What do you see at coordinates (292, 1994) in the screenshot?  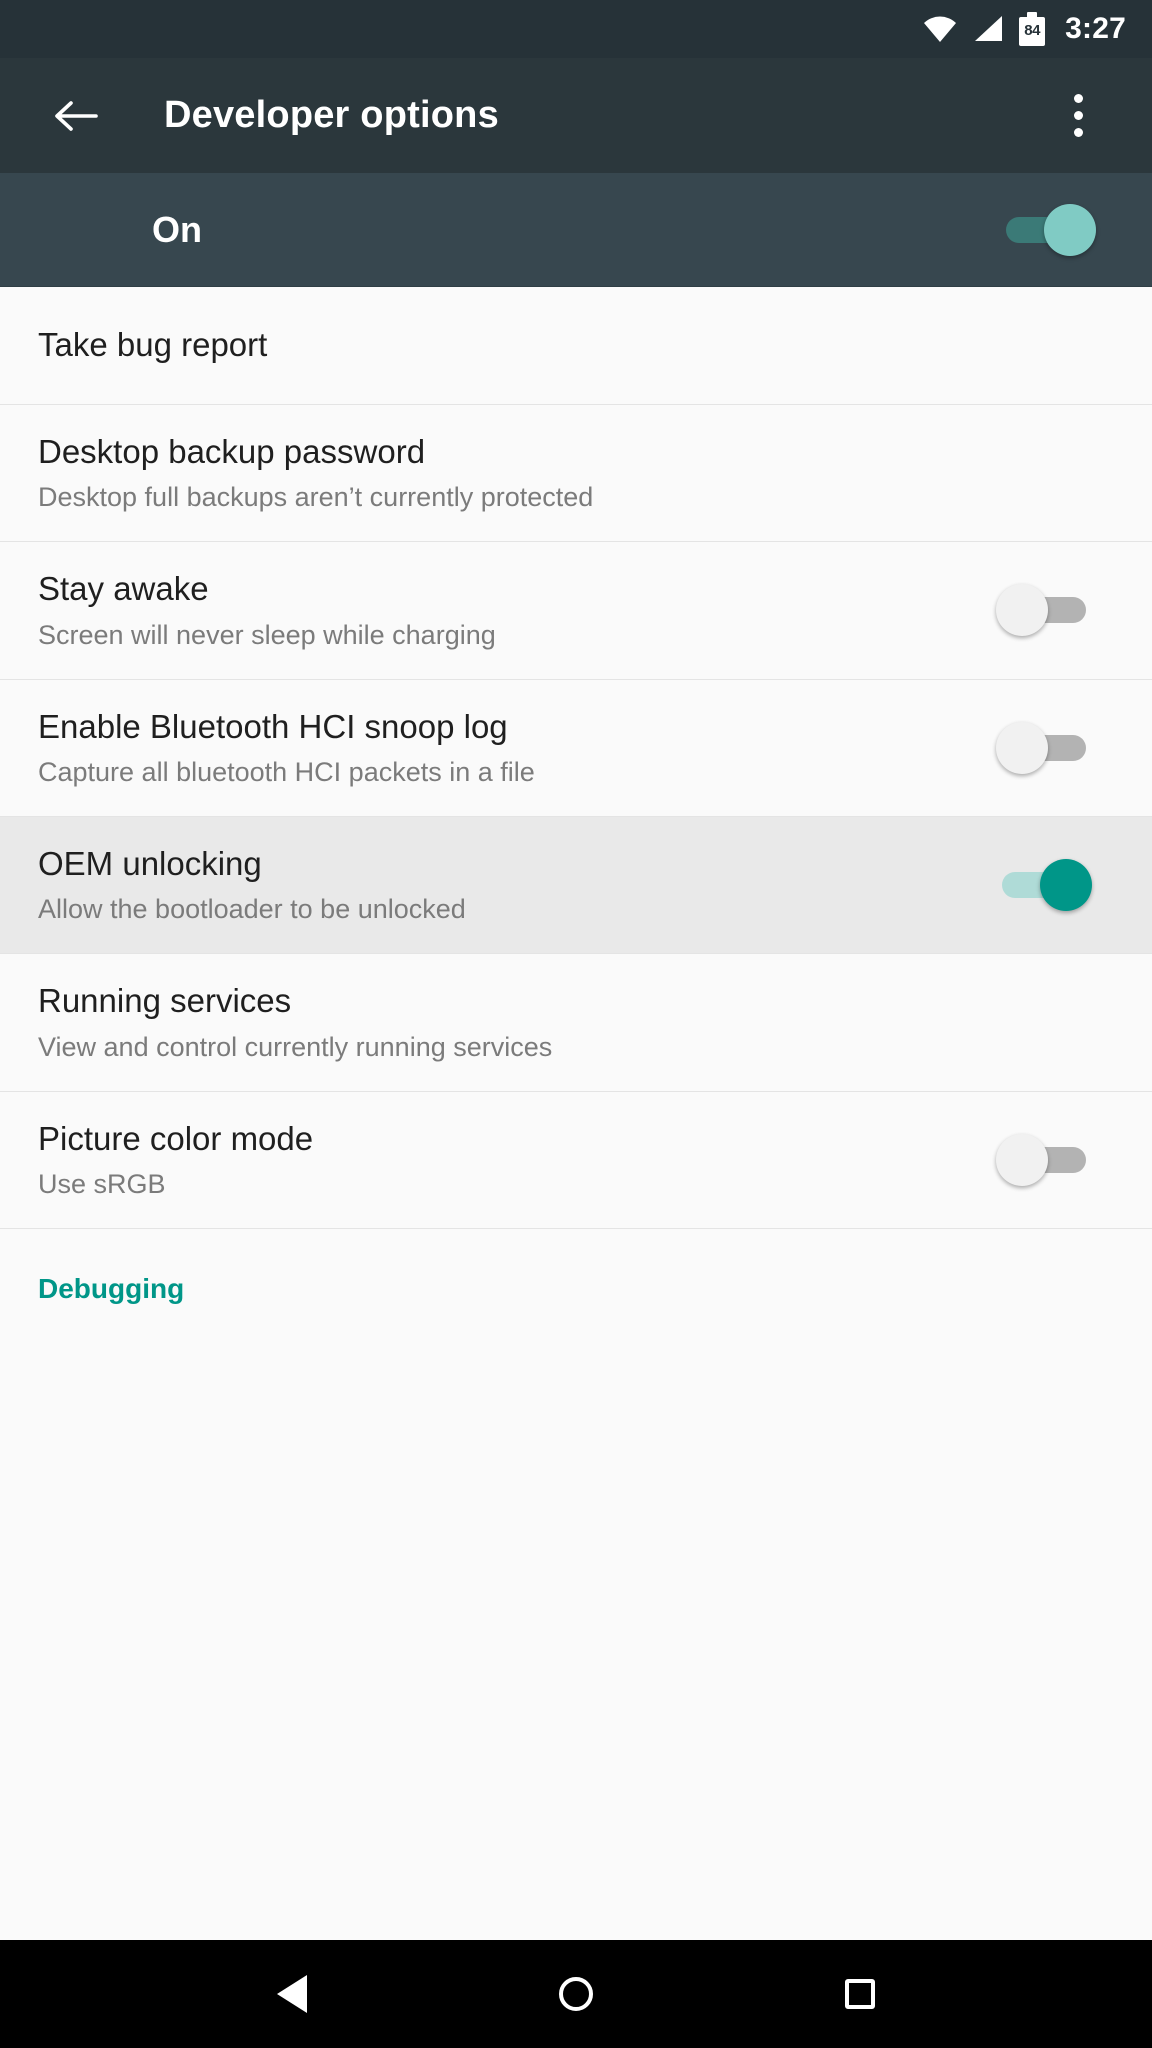 I see `nav-back-icon` at bounding box center [292, 1994].